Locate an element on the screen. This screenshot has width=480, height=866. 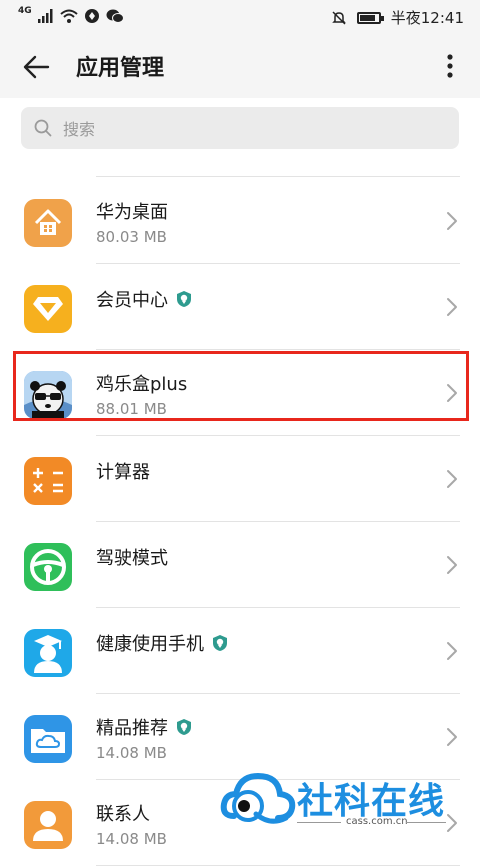
app-name: 华为桌面 is located at coordinates (132, 211).